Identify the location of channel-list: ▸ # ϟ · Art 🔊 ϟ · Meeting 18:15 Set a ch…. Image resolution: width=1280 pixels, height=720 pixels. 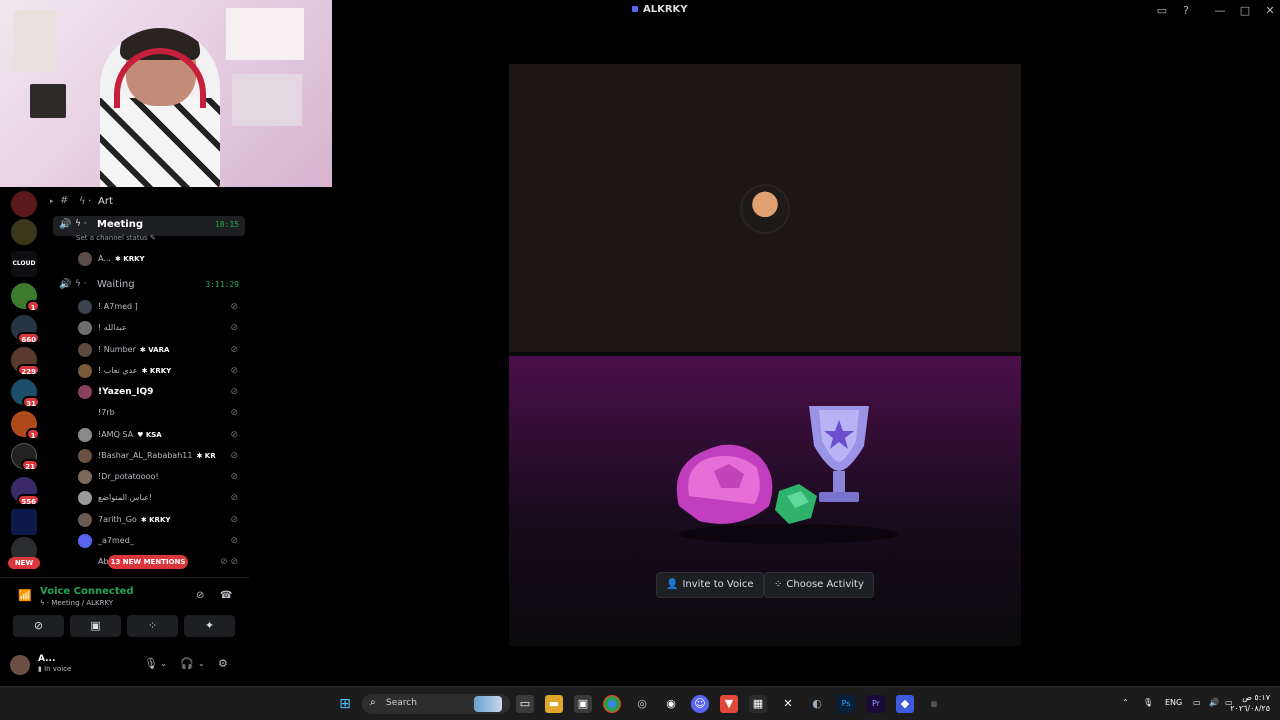
(149, 382).